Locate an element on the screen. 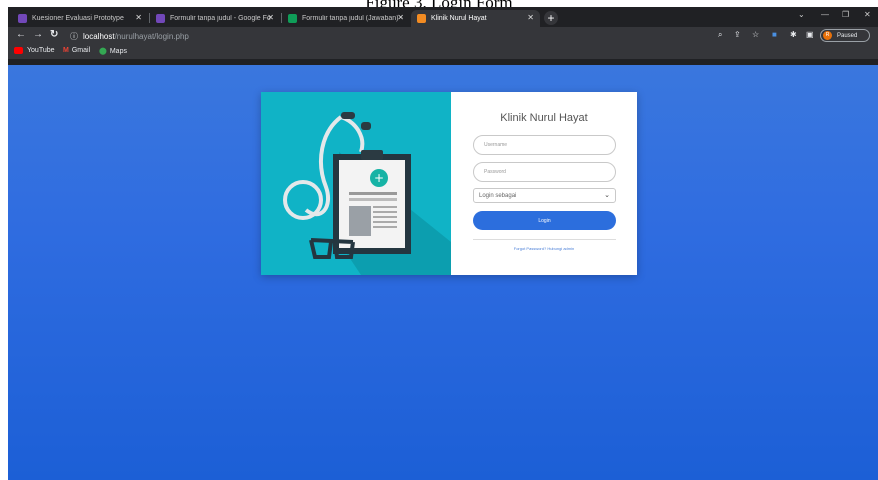 The width and height of the screenshot is (878, 480). clinic-title: Klinik Nurul Hayat is located at coordinates (544, 118).